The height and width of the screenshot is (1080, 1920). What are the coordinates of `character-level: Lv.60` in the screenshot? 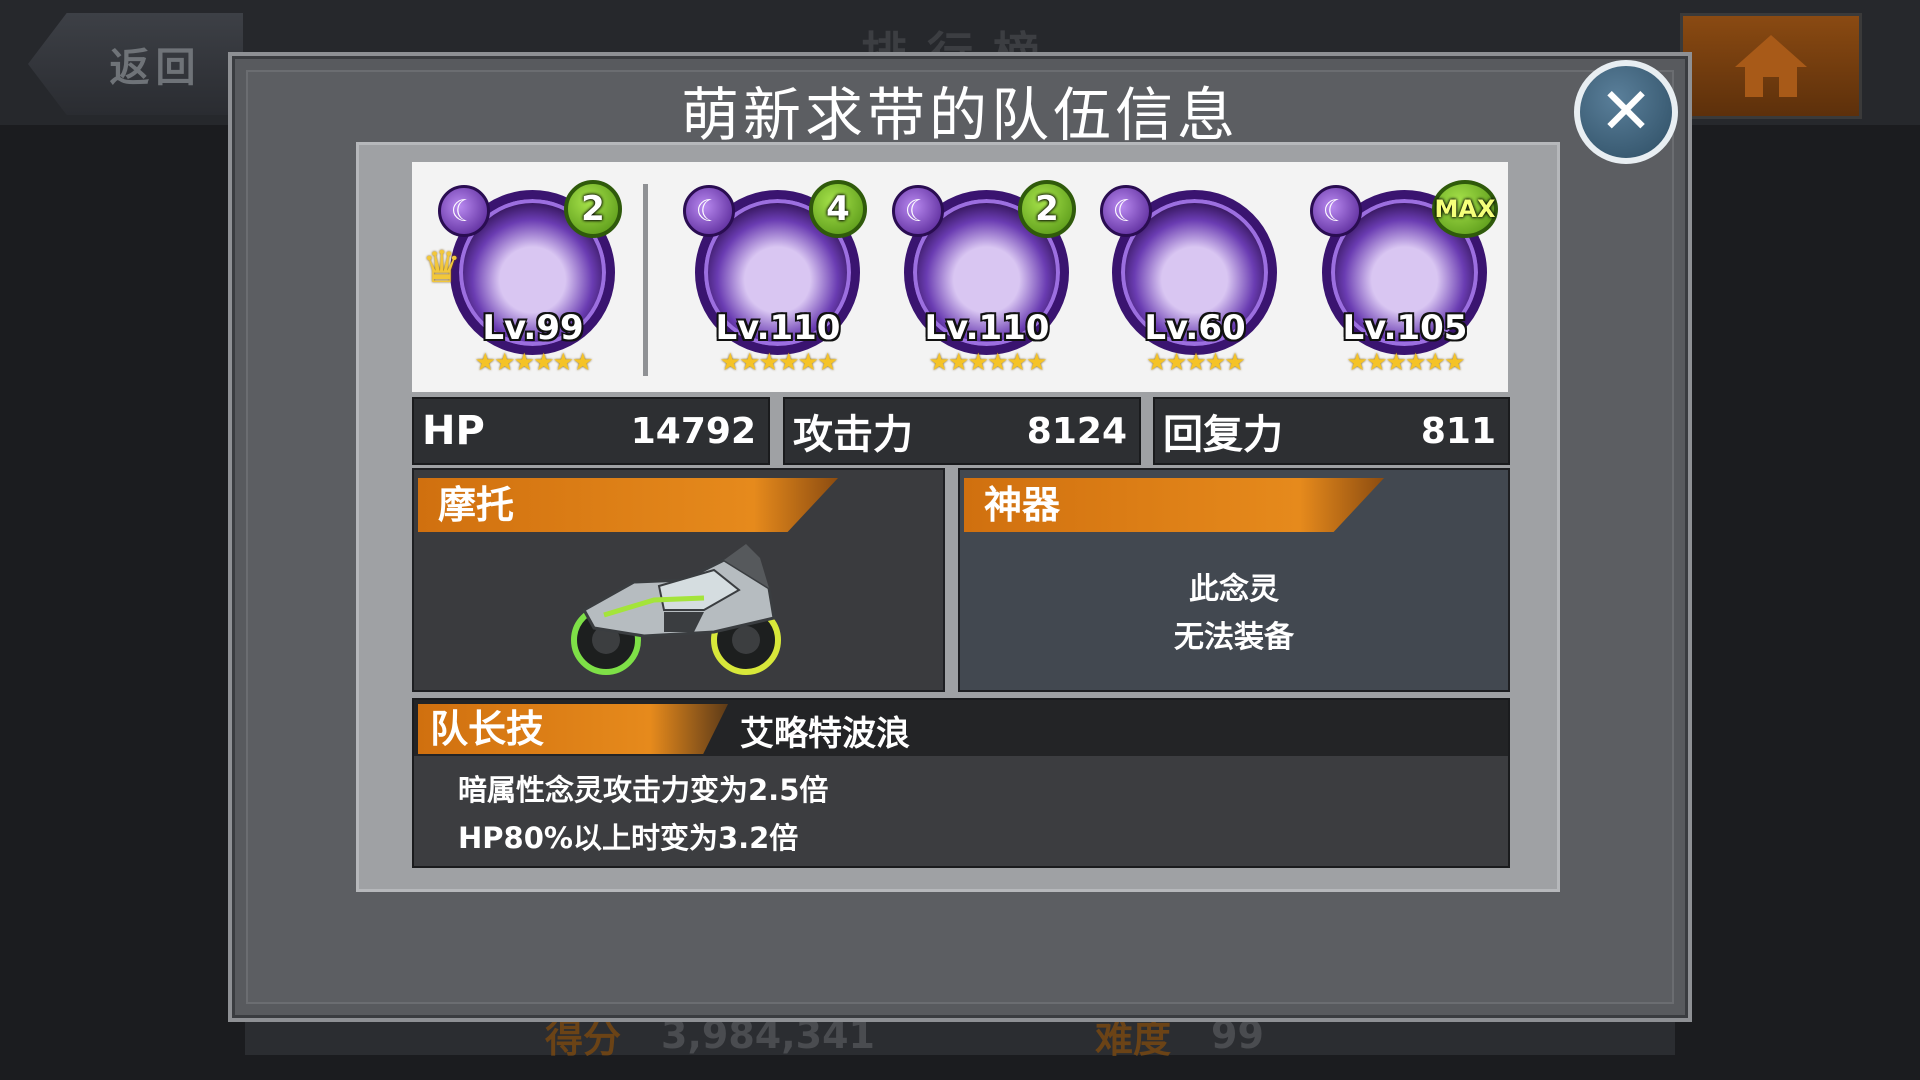 It's located at (1195, 328).